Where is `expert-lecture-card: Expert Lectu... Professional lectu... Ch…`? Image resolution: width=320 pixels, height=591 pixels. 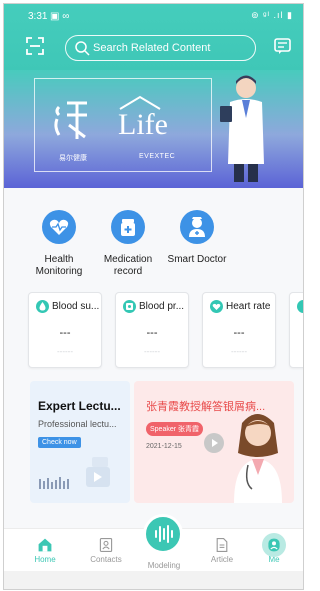
expert-lecture-card: Expert Lectu... Professional lectu... Ch… is located at coordinates (80, 442).